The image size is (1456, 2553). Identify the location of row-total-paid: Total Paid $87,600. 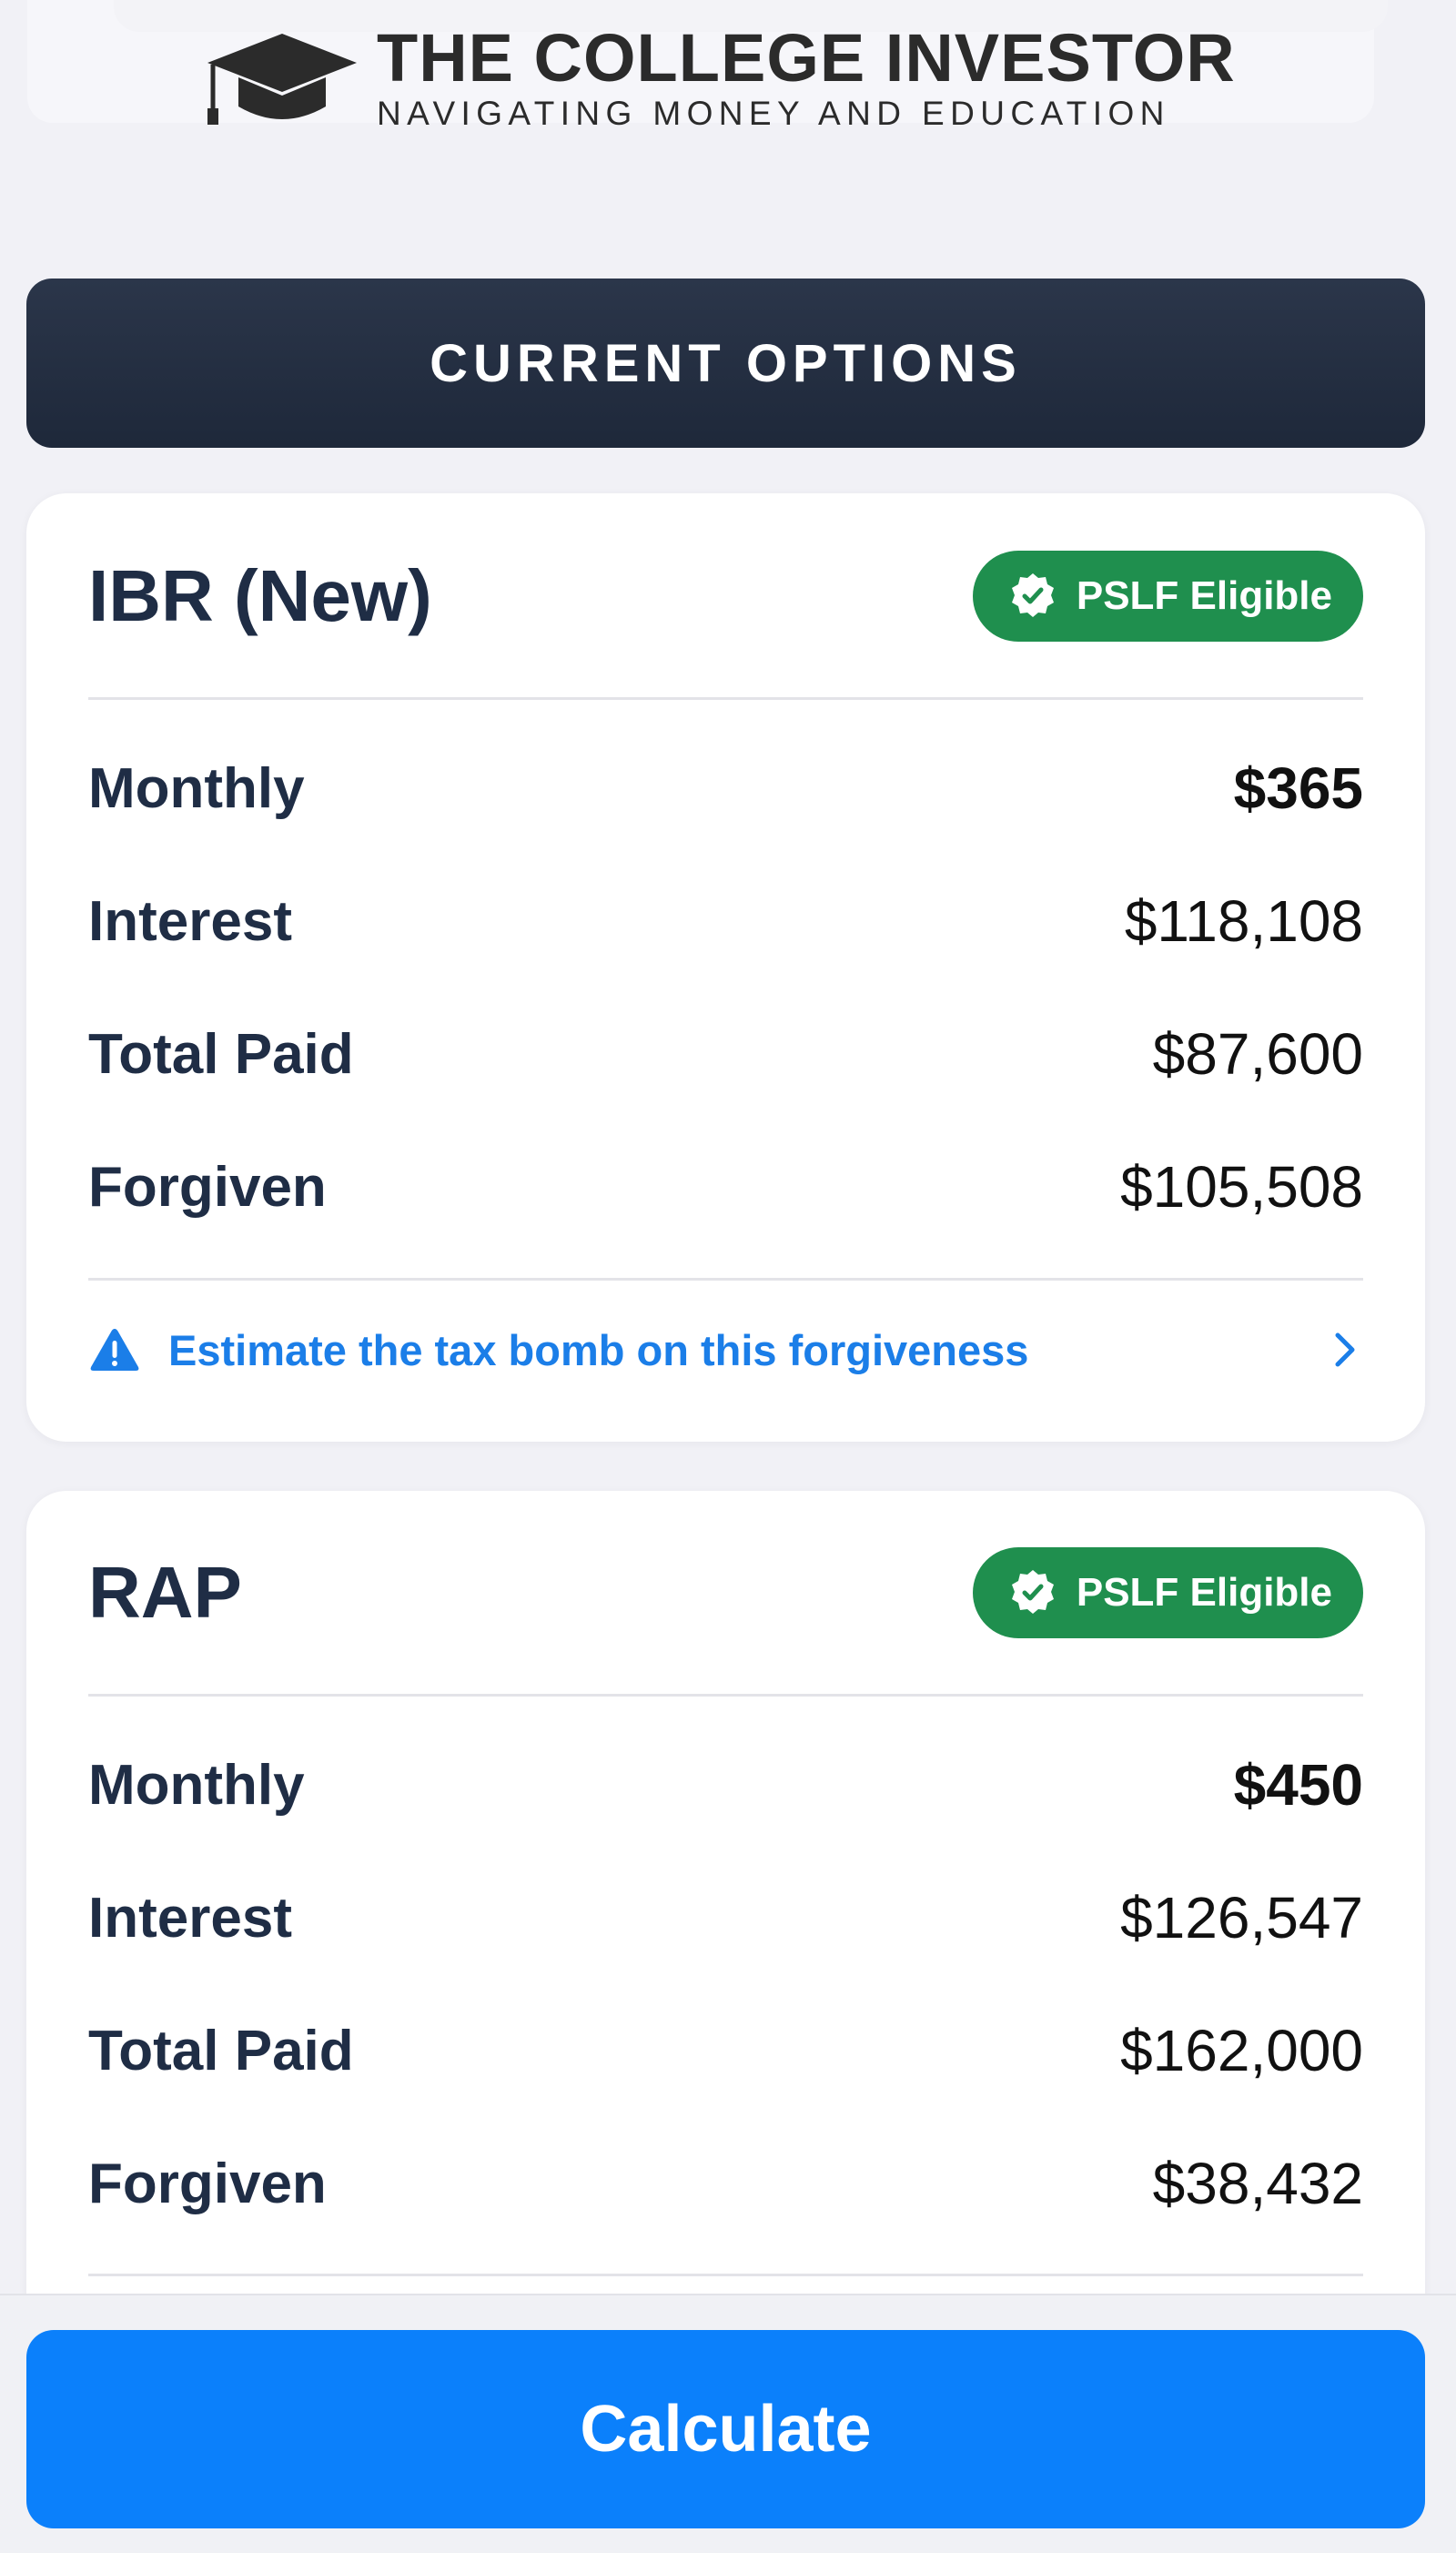
(726, 1053).